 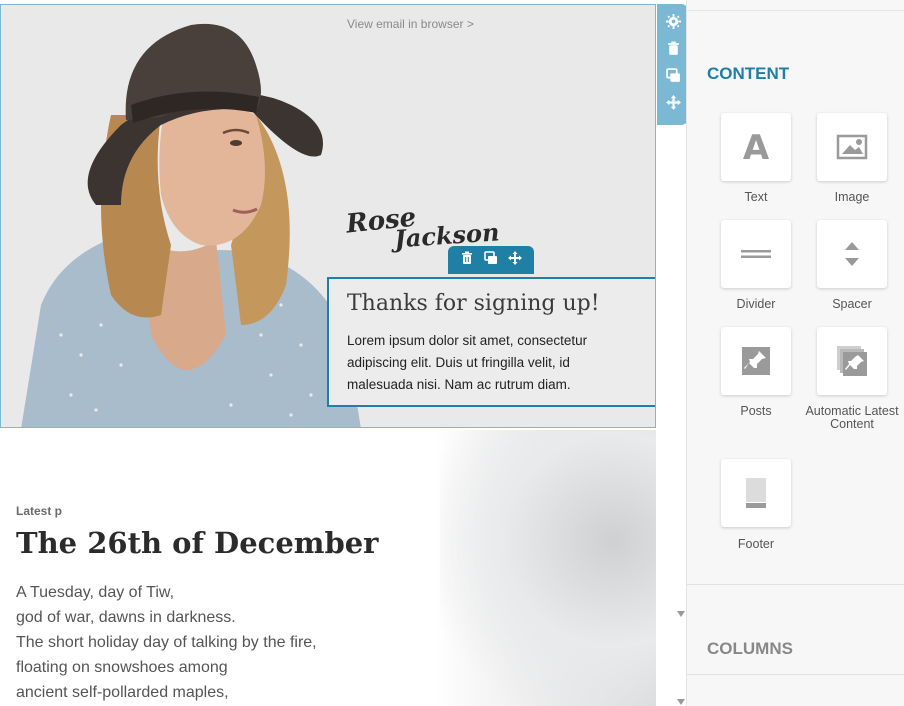 What do you see at coordinates (852, 304) in the screenshot?
I see `block-label: Spacer` at bounding box center [852, 304].